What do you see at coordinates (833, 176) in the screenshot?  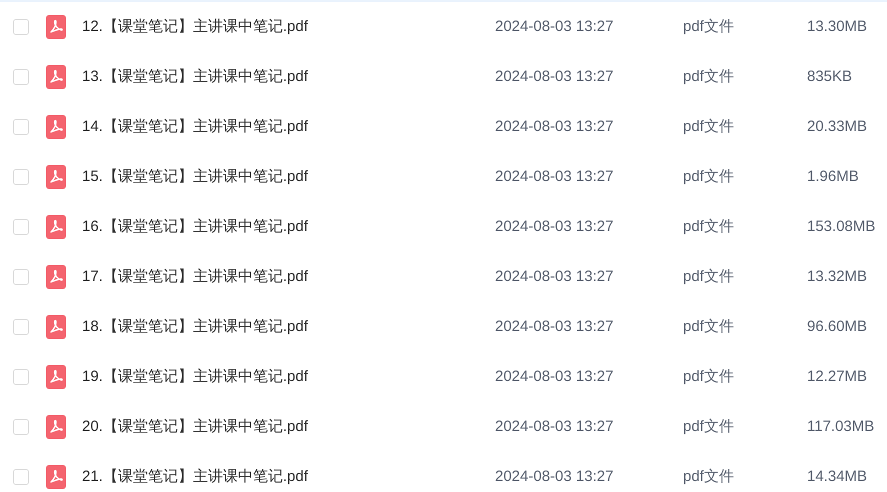 I see `file-size: 1.96MB` at bounding box center [833, 176].